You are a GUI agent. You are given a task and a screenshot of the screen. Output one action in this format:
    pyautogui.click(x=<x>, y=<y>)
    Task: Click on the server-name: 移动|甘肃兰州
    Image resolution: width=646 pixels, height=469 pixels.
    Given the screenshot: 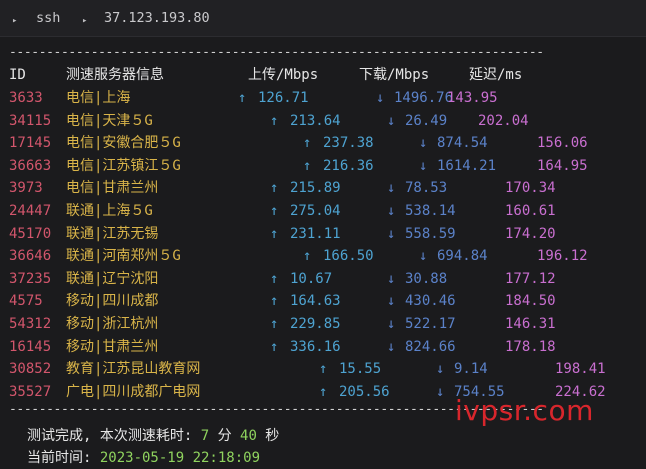 What is the action you would take?
    pyautogui.click(x=112, y=346)
    